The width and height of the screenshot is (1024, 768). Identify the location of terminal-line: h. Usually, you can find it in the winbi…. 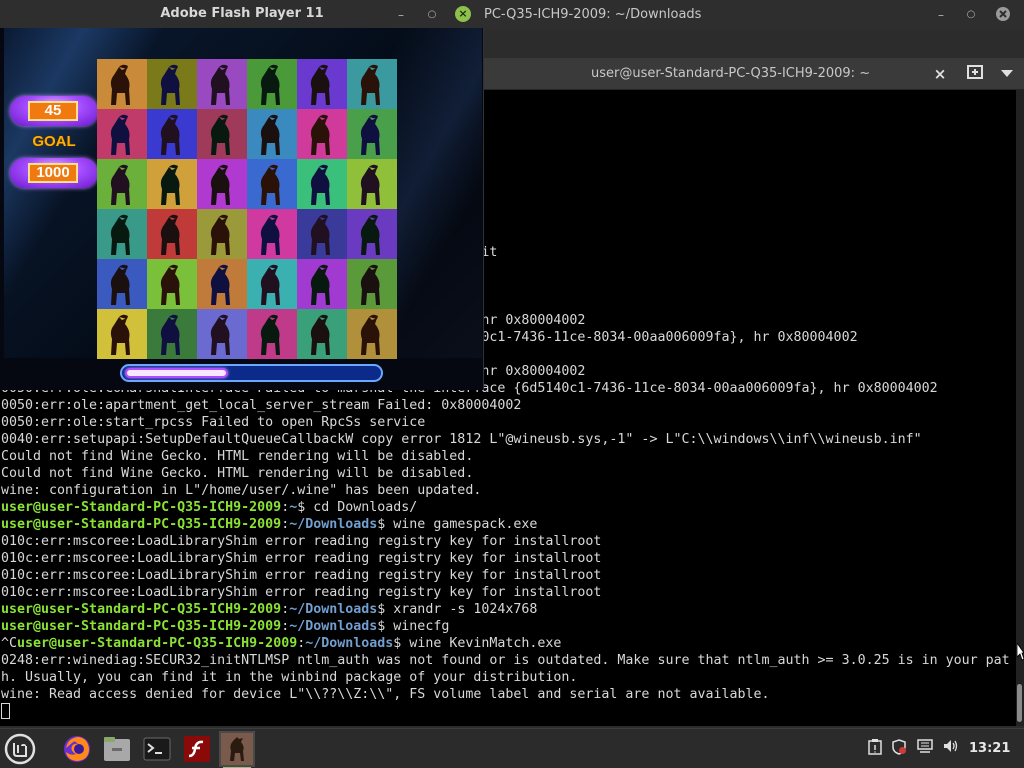
(289, 677).